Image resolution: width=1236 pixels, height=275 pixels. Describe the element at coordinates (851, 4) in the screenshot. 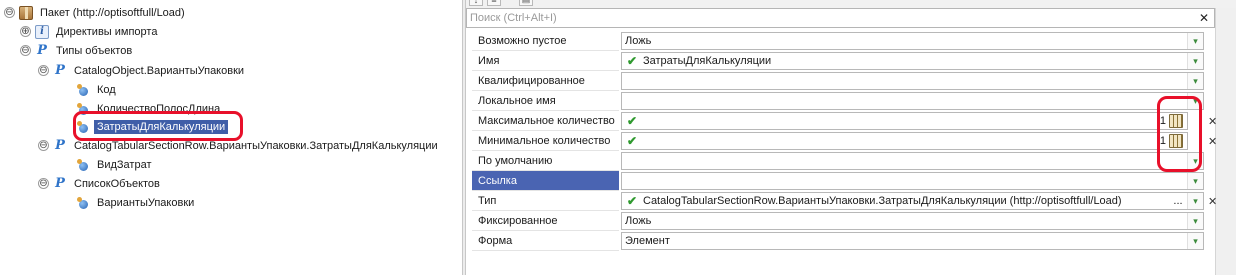

I see `properties-toolbar: ↕ ≡ ▤` at that location.